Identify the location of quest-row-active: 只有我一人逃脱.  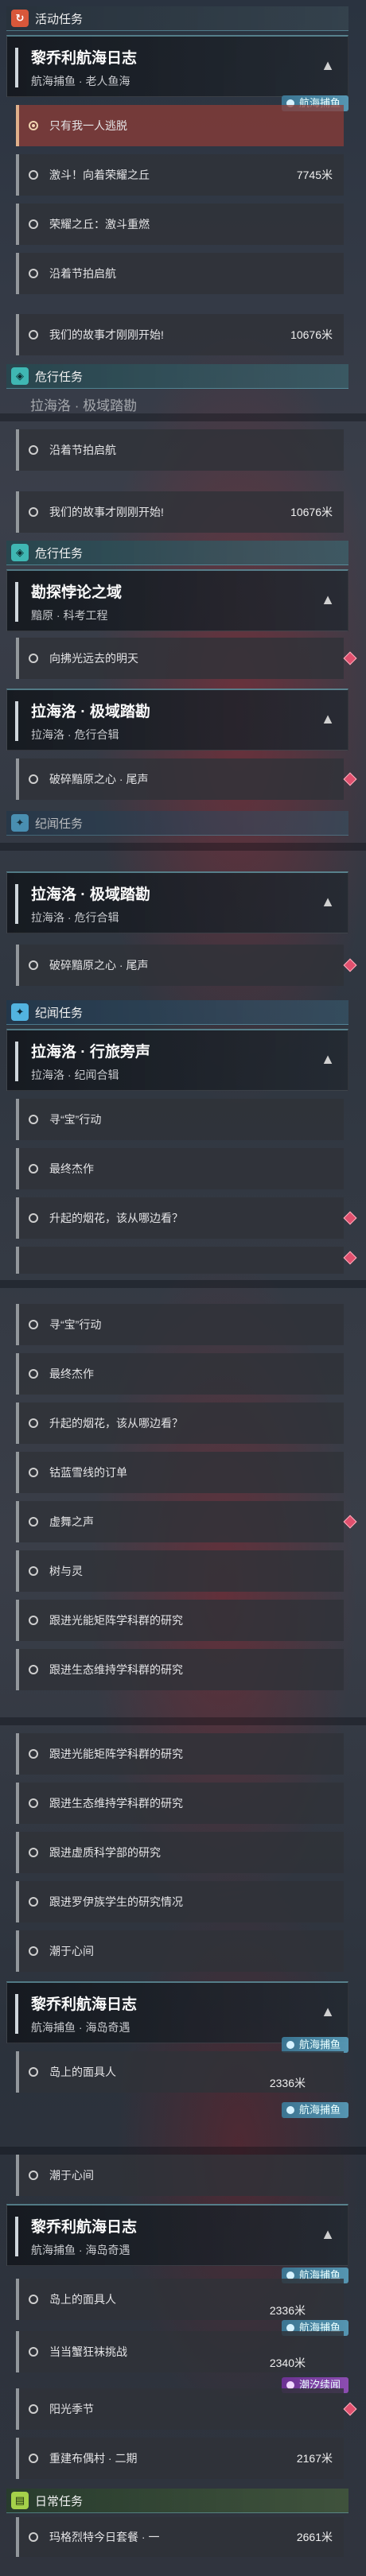
(180, 125).